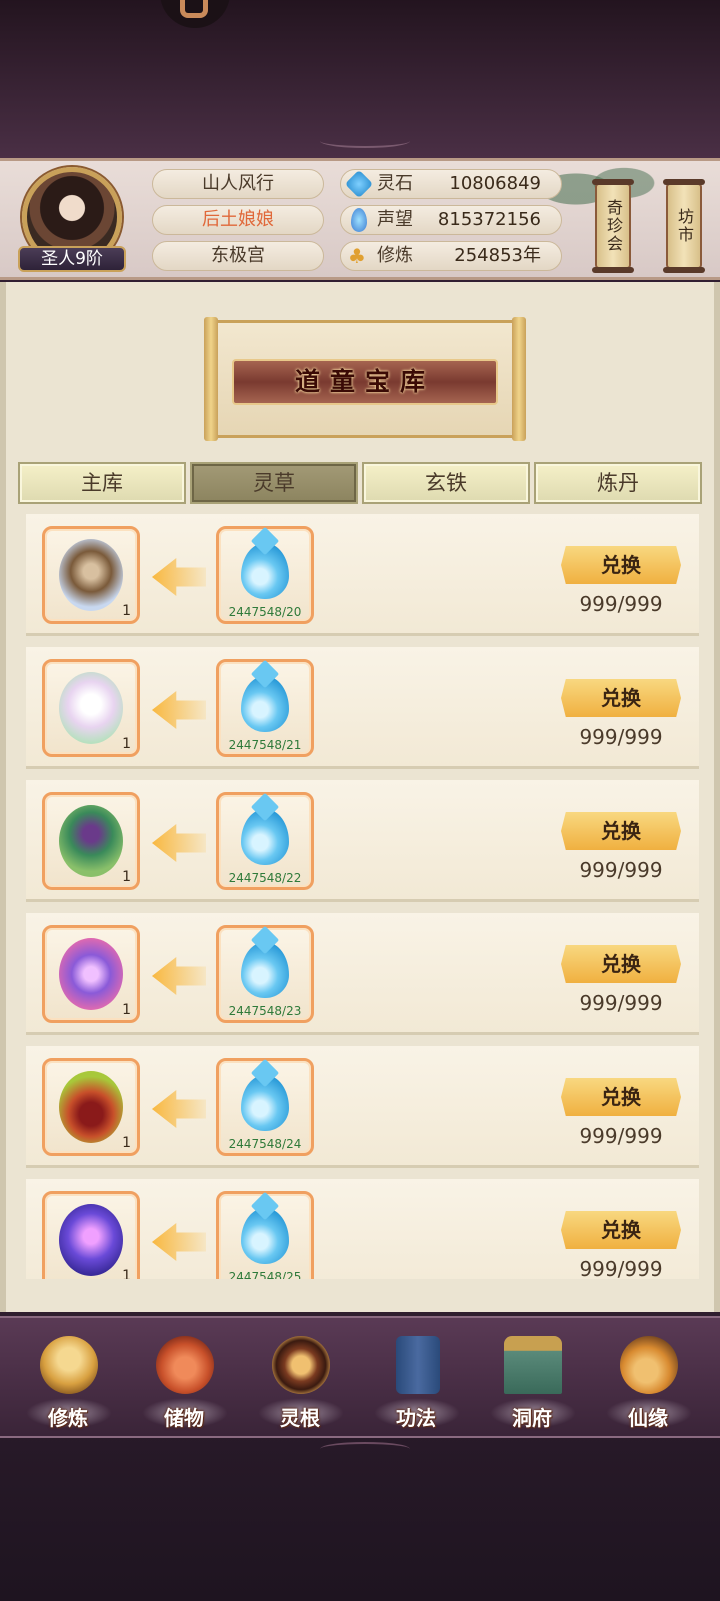  I want to click on top-ornament, so click(365, 141).